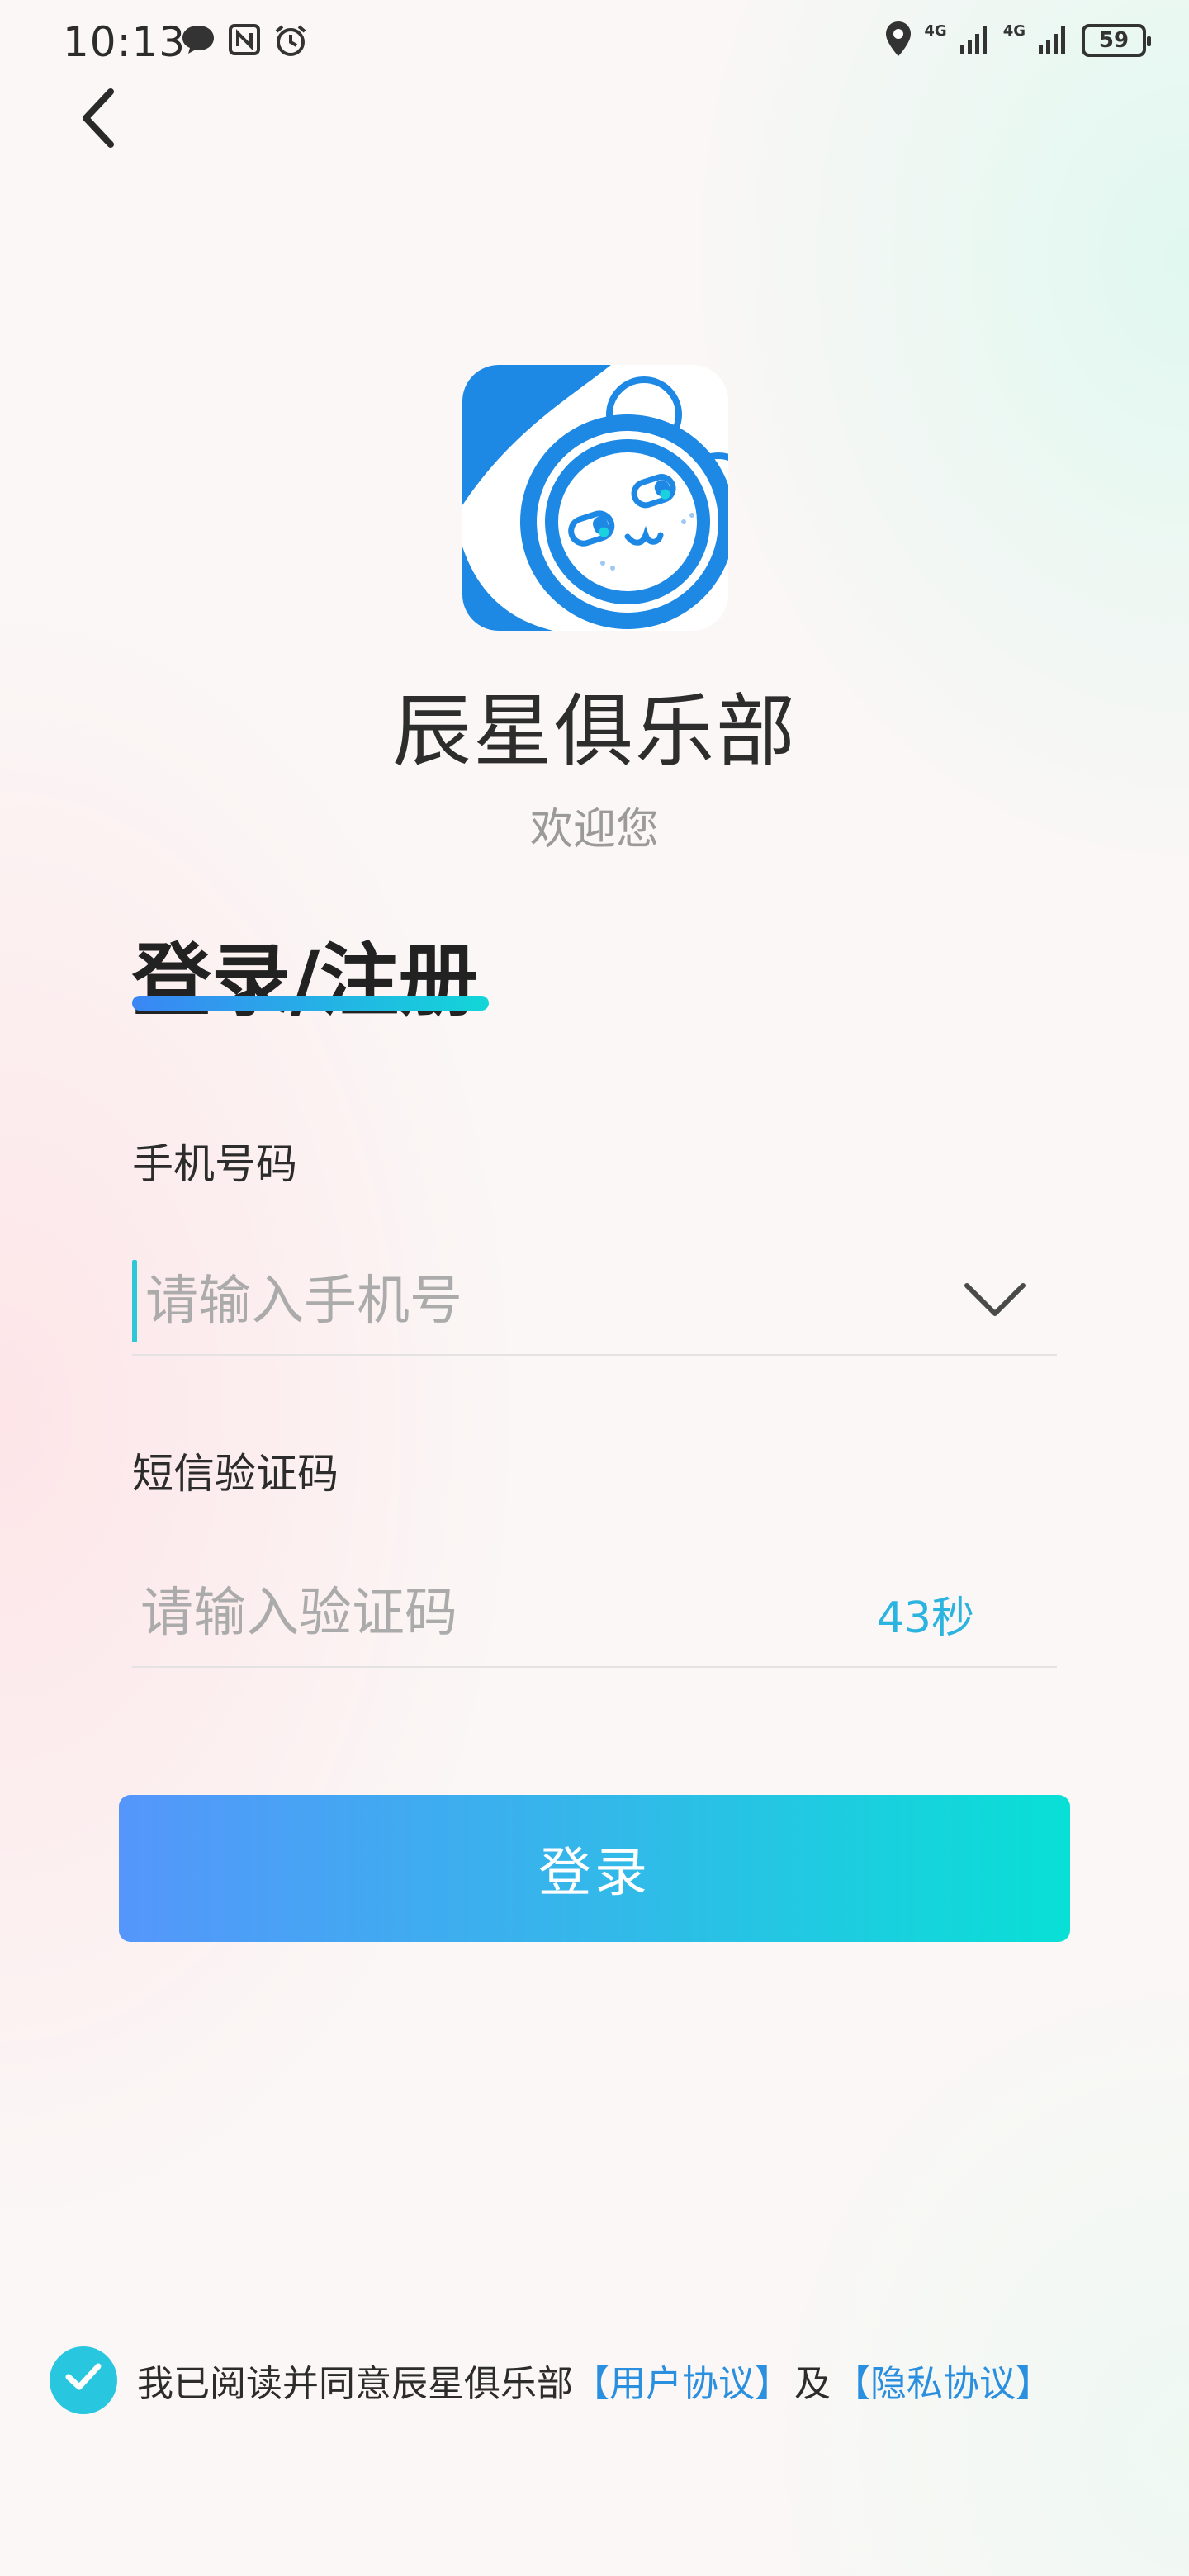 This screenshot has width=1189, height=2576. I want to click on app-logo, so click(595, 498).